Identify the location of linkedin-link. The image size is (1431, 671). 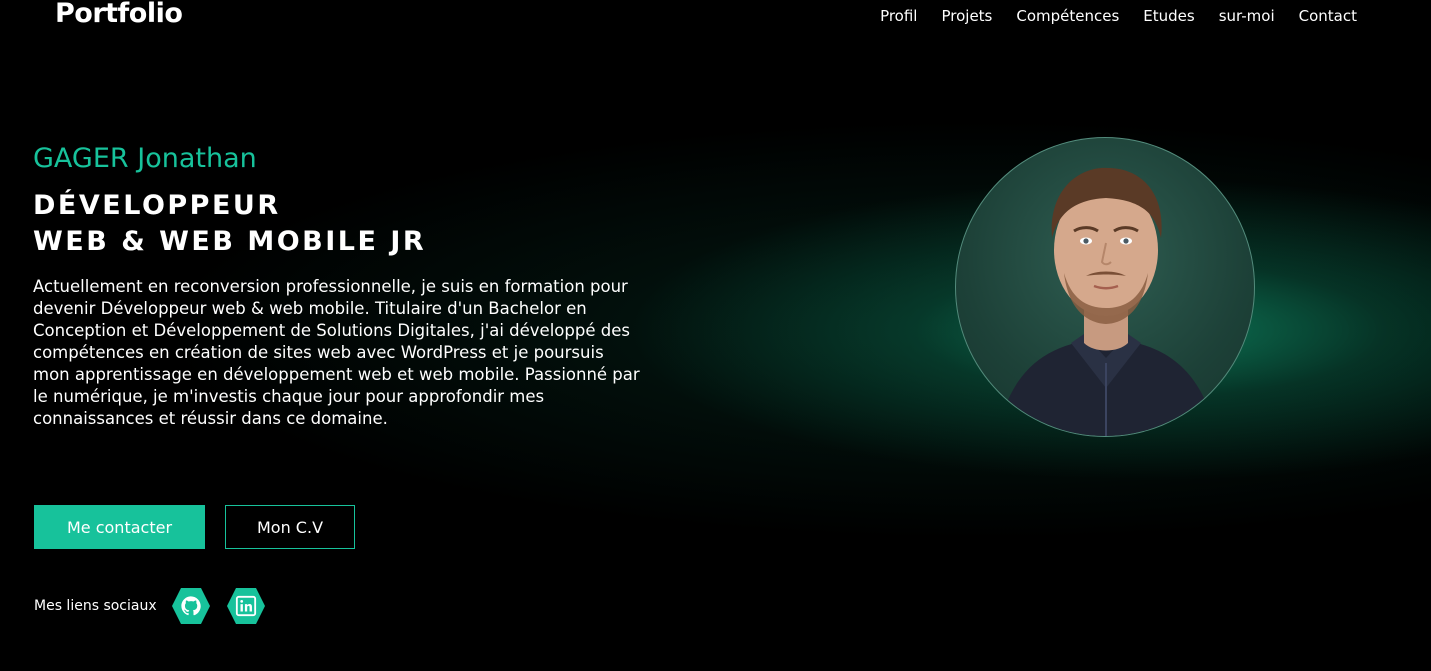
(246, 606).